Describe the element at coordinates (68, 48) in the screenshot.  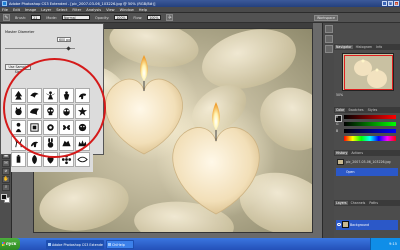
I see `slider-knob` at that location.